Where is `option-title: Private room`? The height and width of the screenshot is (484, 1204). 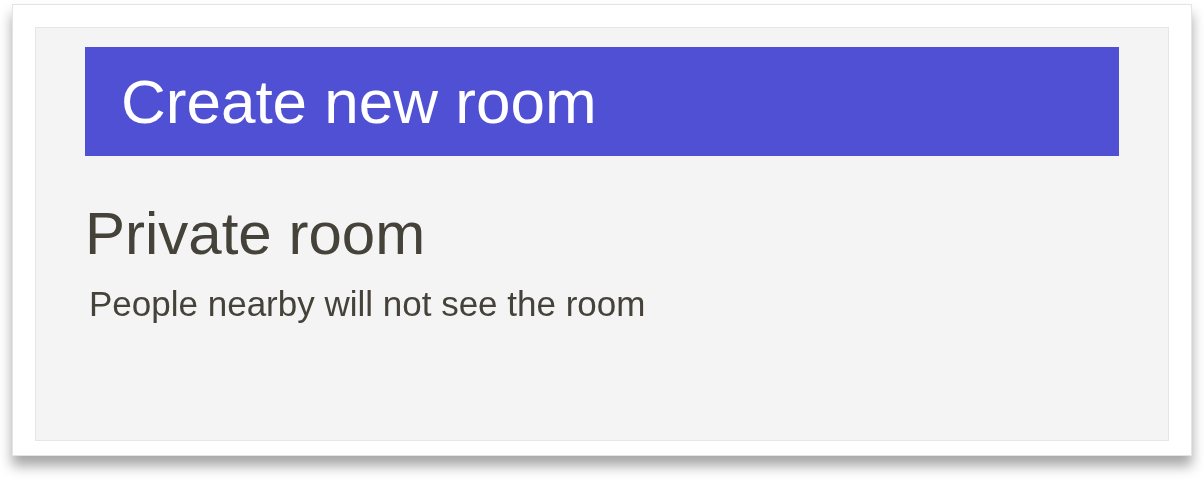
option-title: Private room is located at coordinates (255, 234).